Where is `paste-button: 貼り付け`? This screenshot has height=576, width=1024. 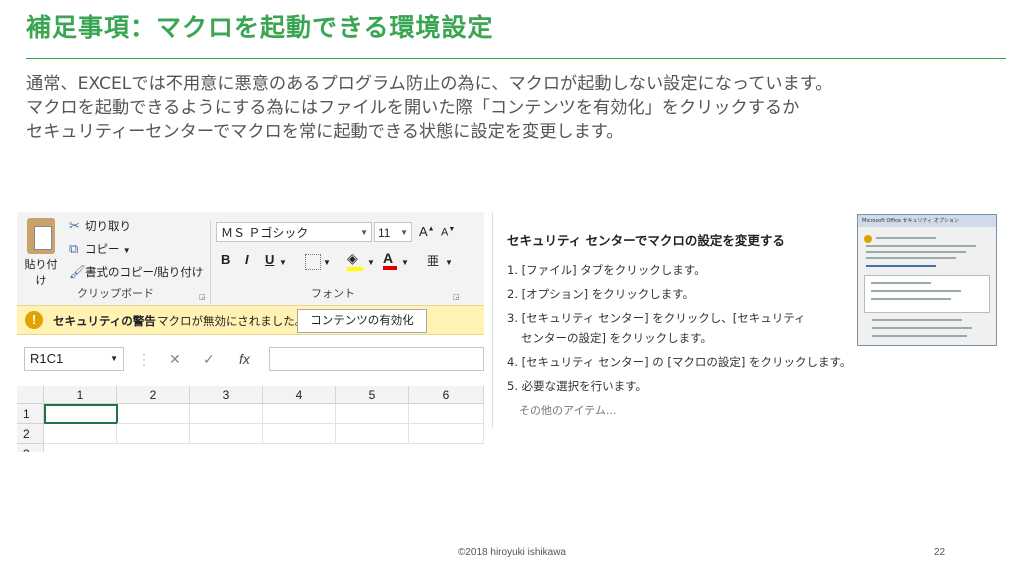 paste-button: 貼り付け is located at coordinates (41, 253).